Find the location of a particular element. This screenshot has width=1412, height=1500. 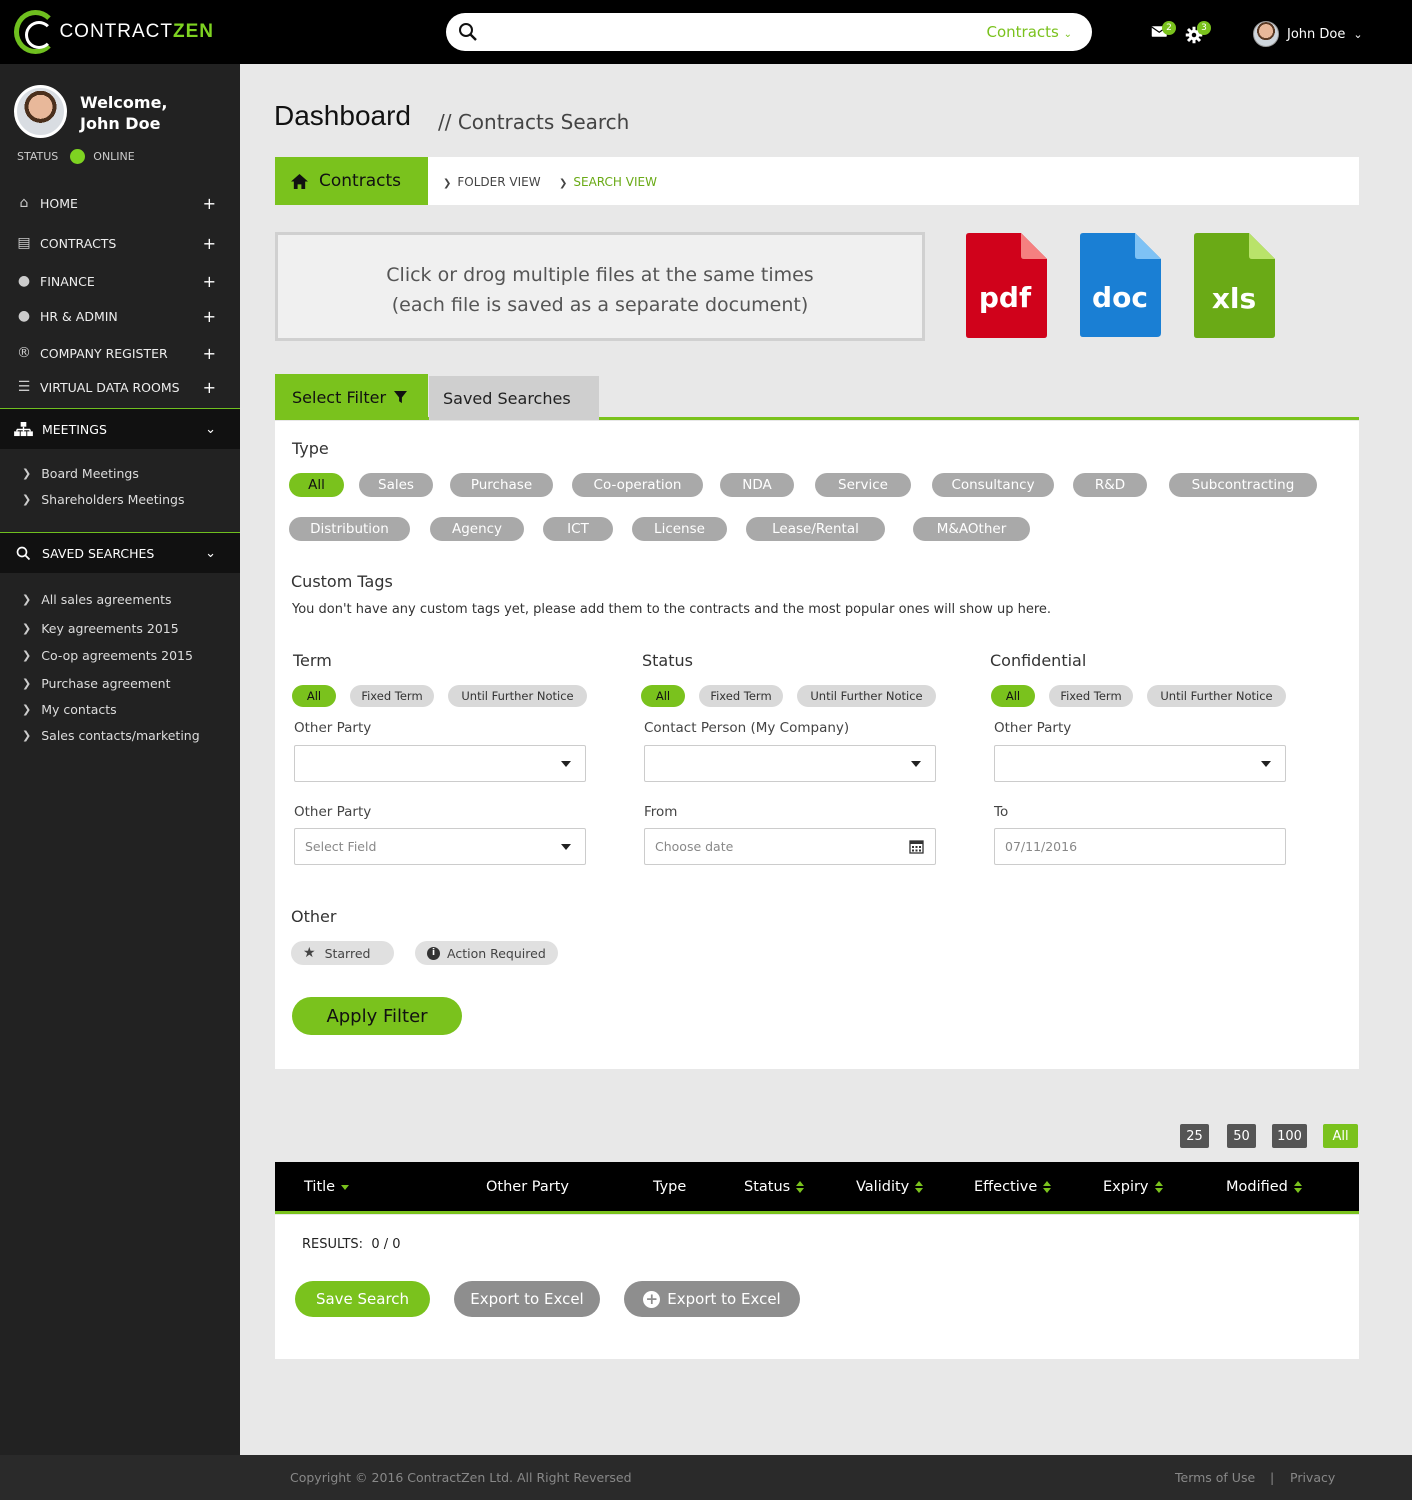

confidential-pill-fixed: Fixed Term is located at coordinates (1091, 696).